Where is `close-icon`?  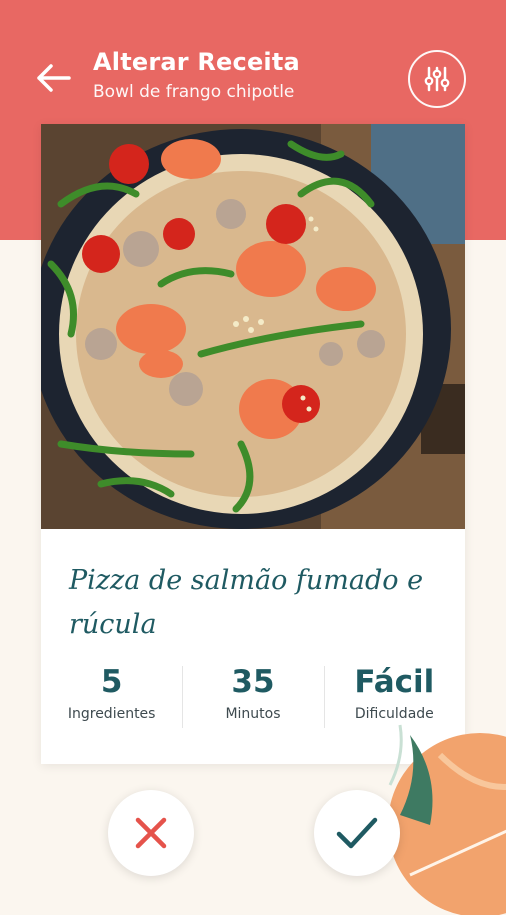
close-icon is located at coordinates (151, 833).